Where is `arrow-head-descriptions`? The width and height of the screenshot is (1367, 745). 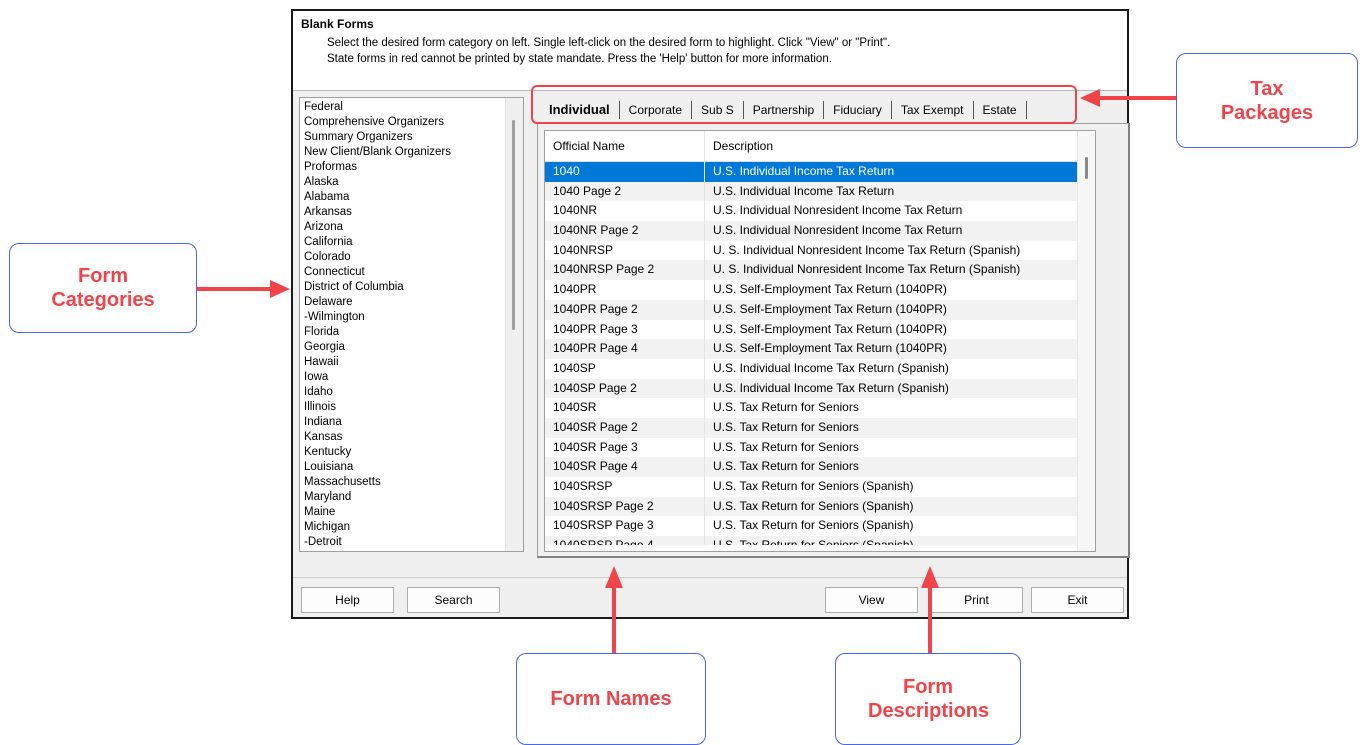
arrow-head-descriptions is located at coordinates (930, 577).